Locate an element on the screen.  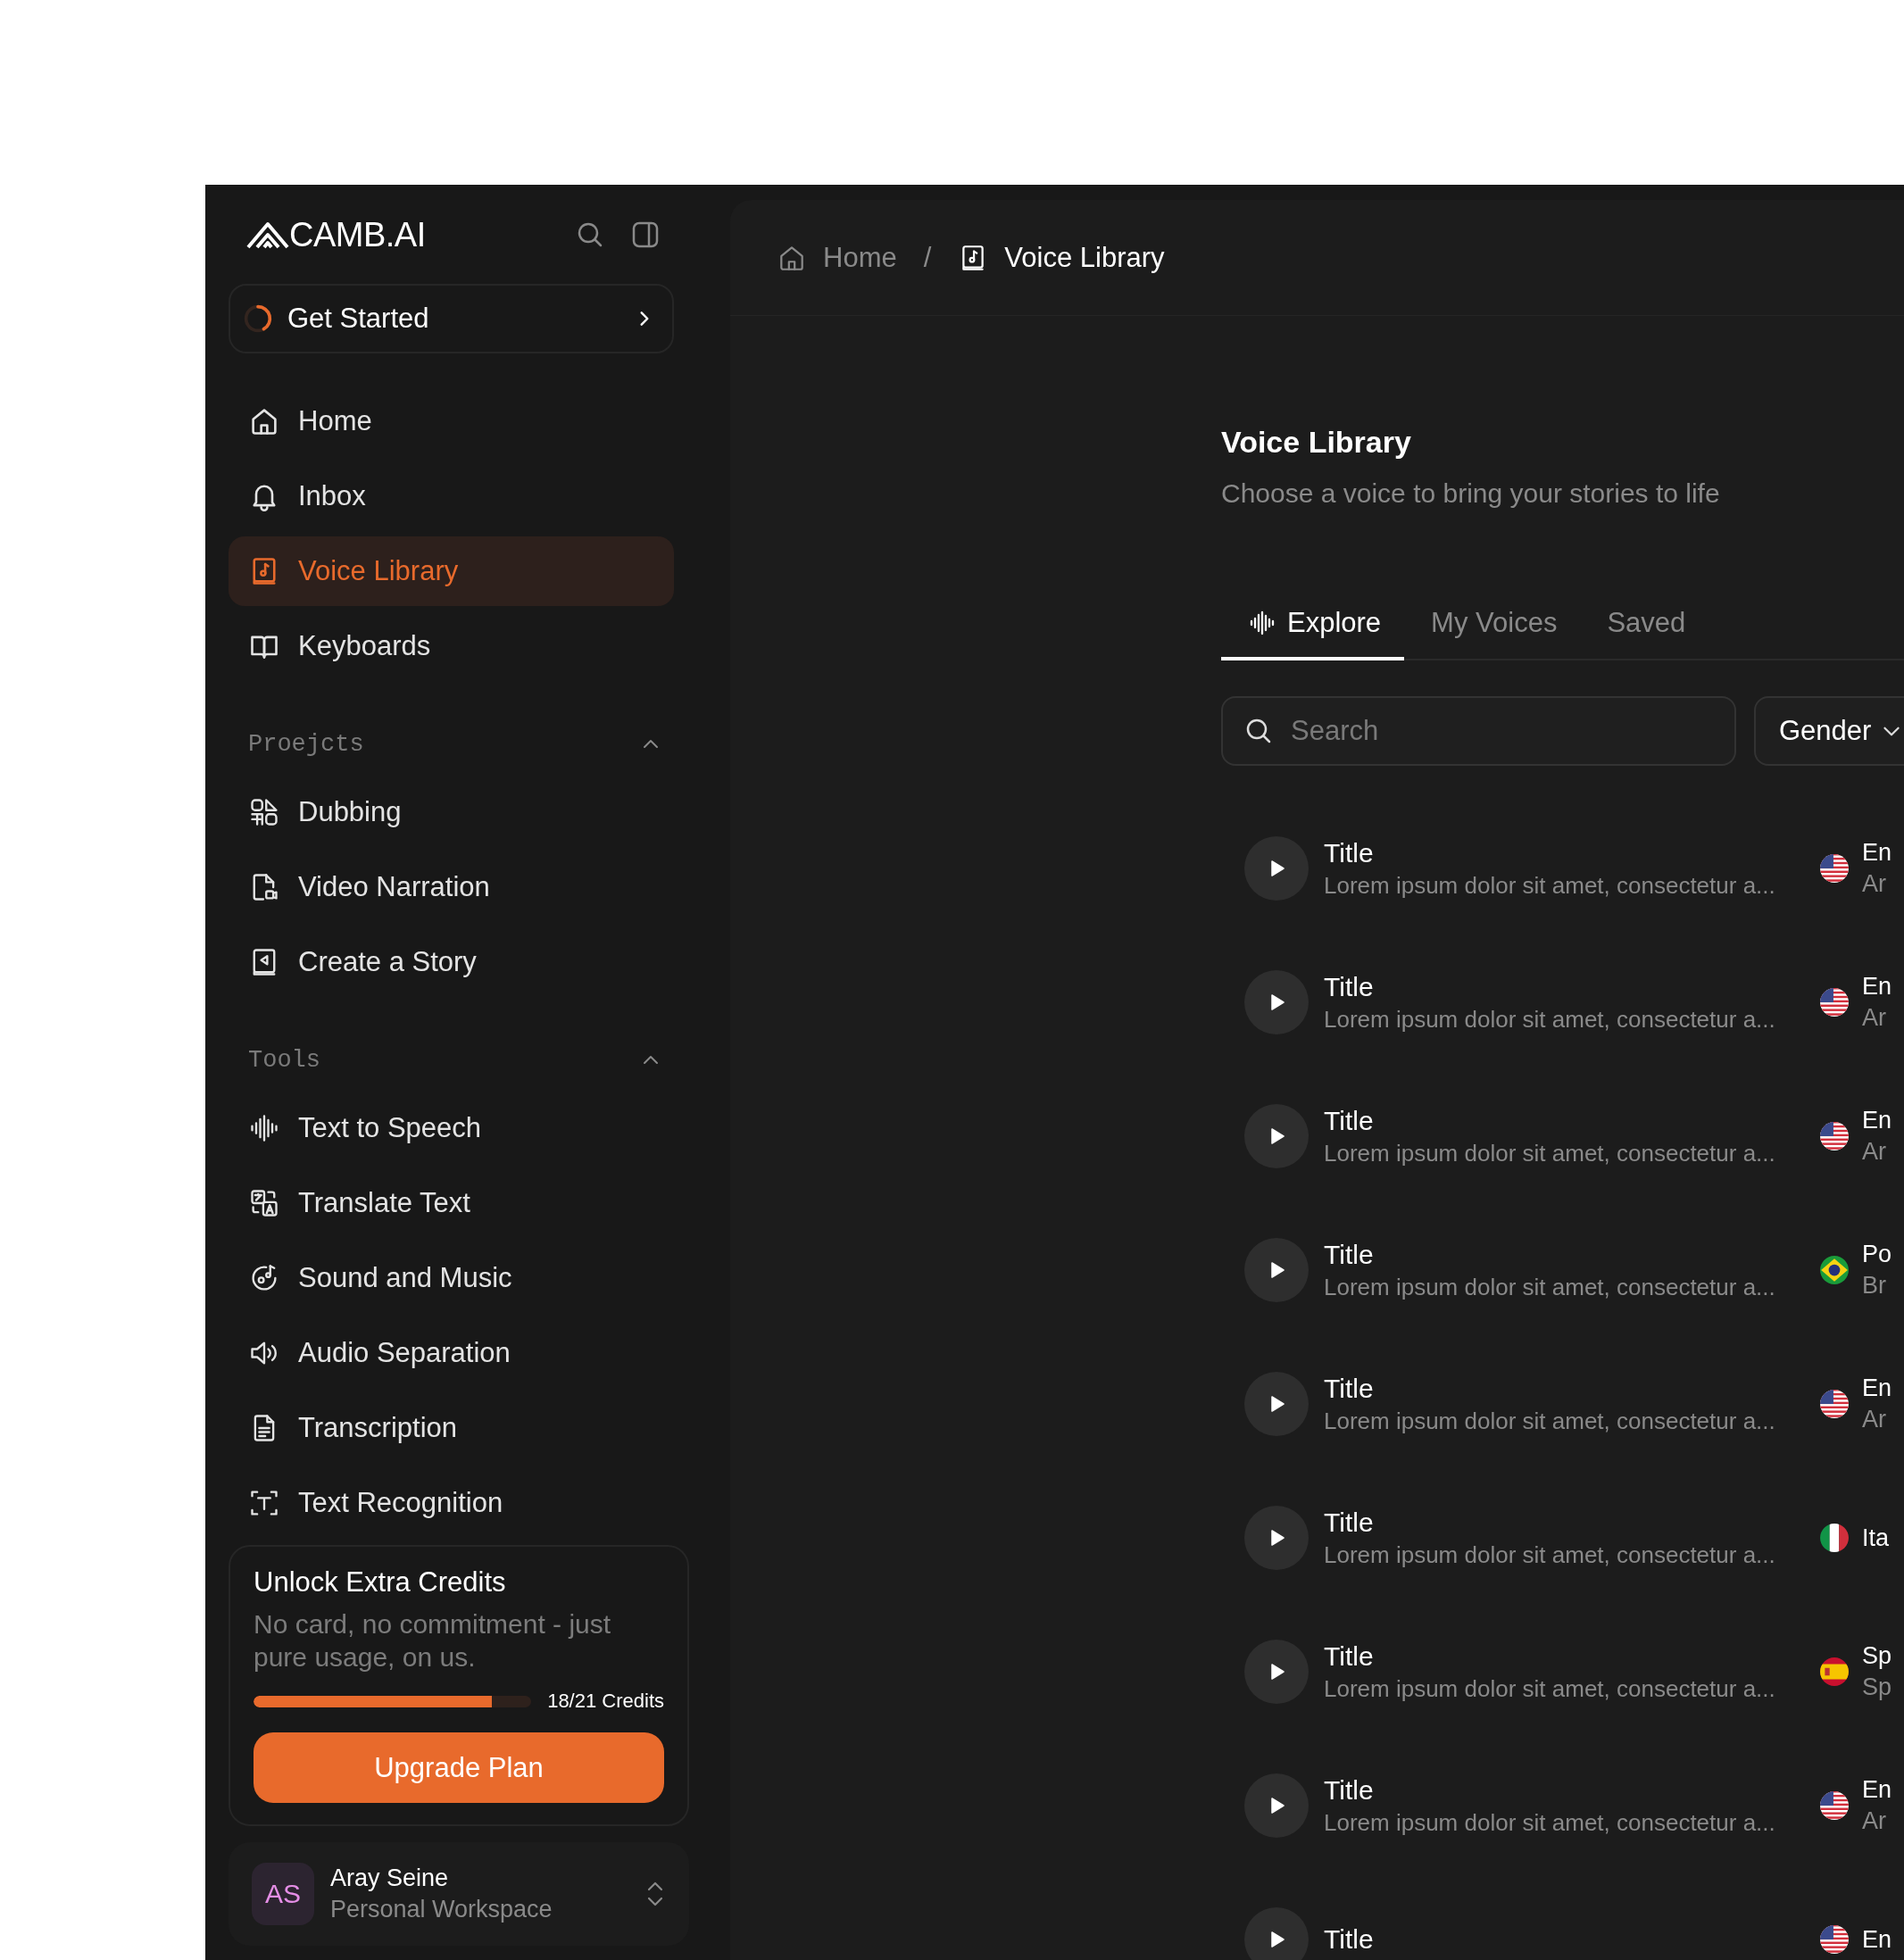
tab: Saved is located at coordinates (1644, 624).